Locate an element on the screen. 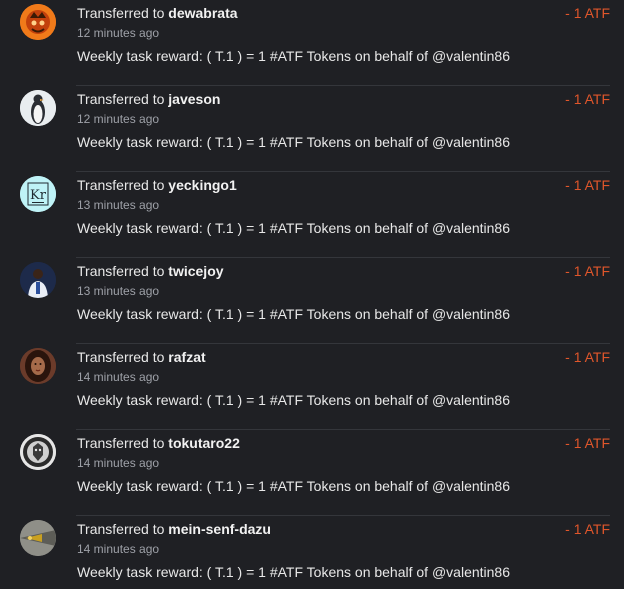 This screenshot has width=624, height=589. transfer-title: Transferred to tokutaro22 is located at coordinates (158, 443).